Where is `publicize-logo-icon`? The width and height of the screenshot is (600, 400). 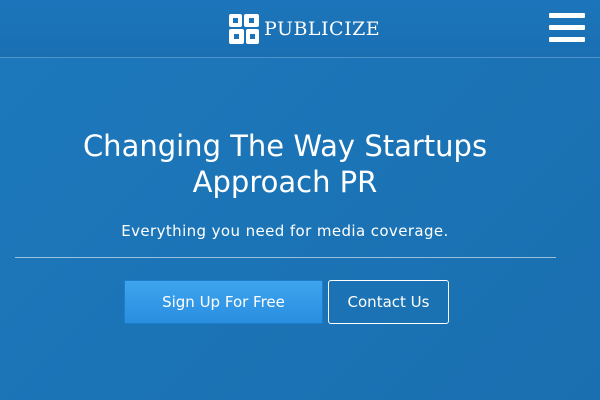 publicize-logo-icon is located at coordinates (244, 29).